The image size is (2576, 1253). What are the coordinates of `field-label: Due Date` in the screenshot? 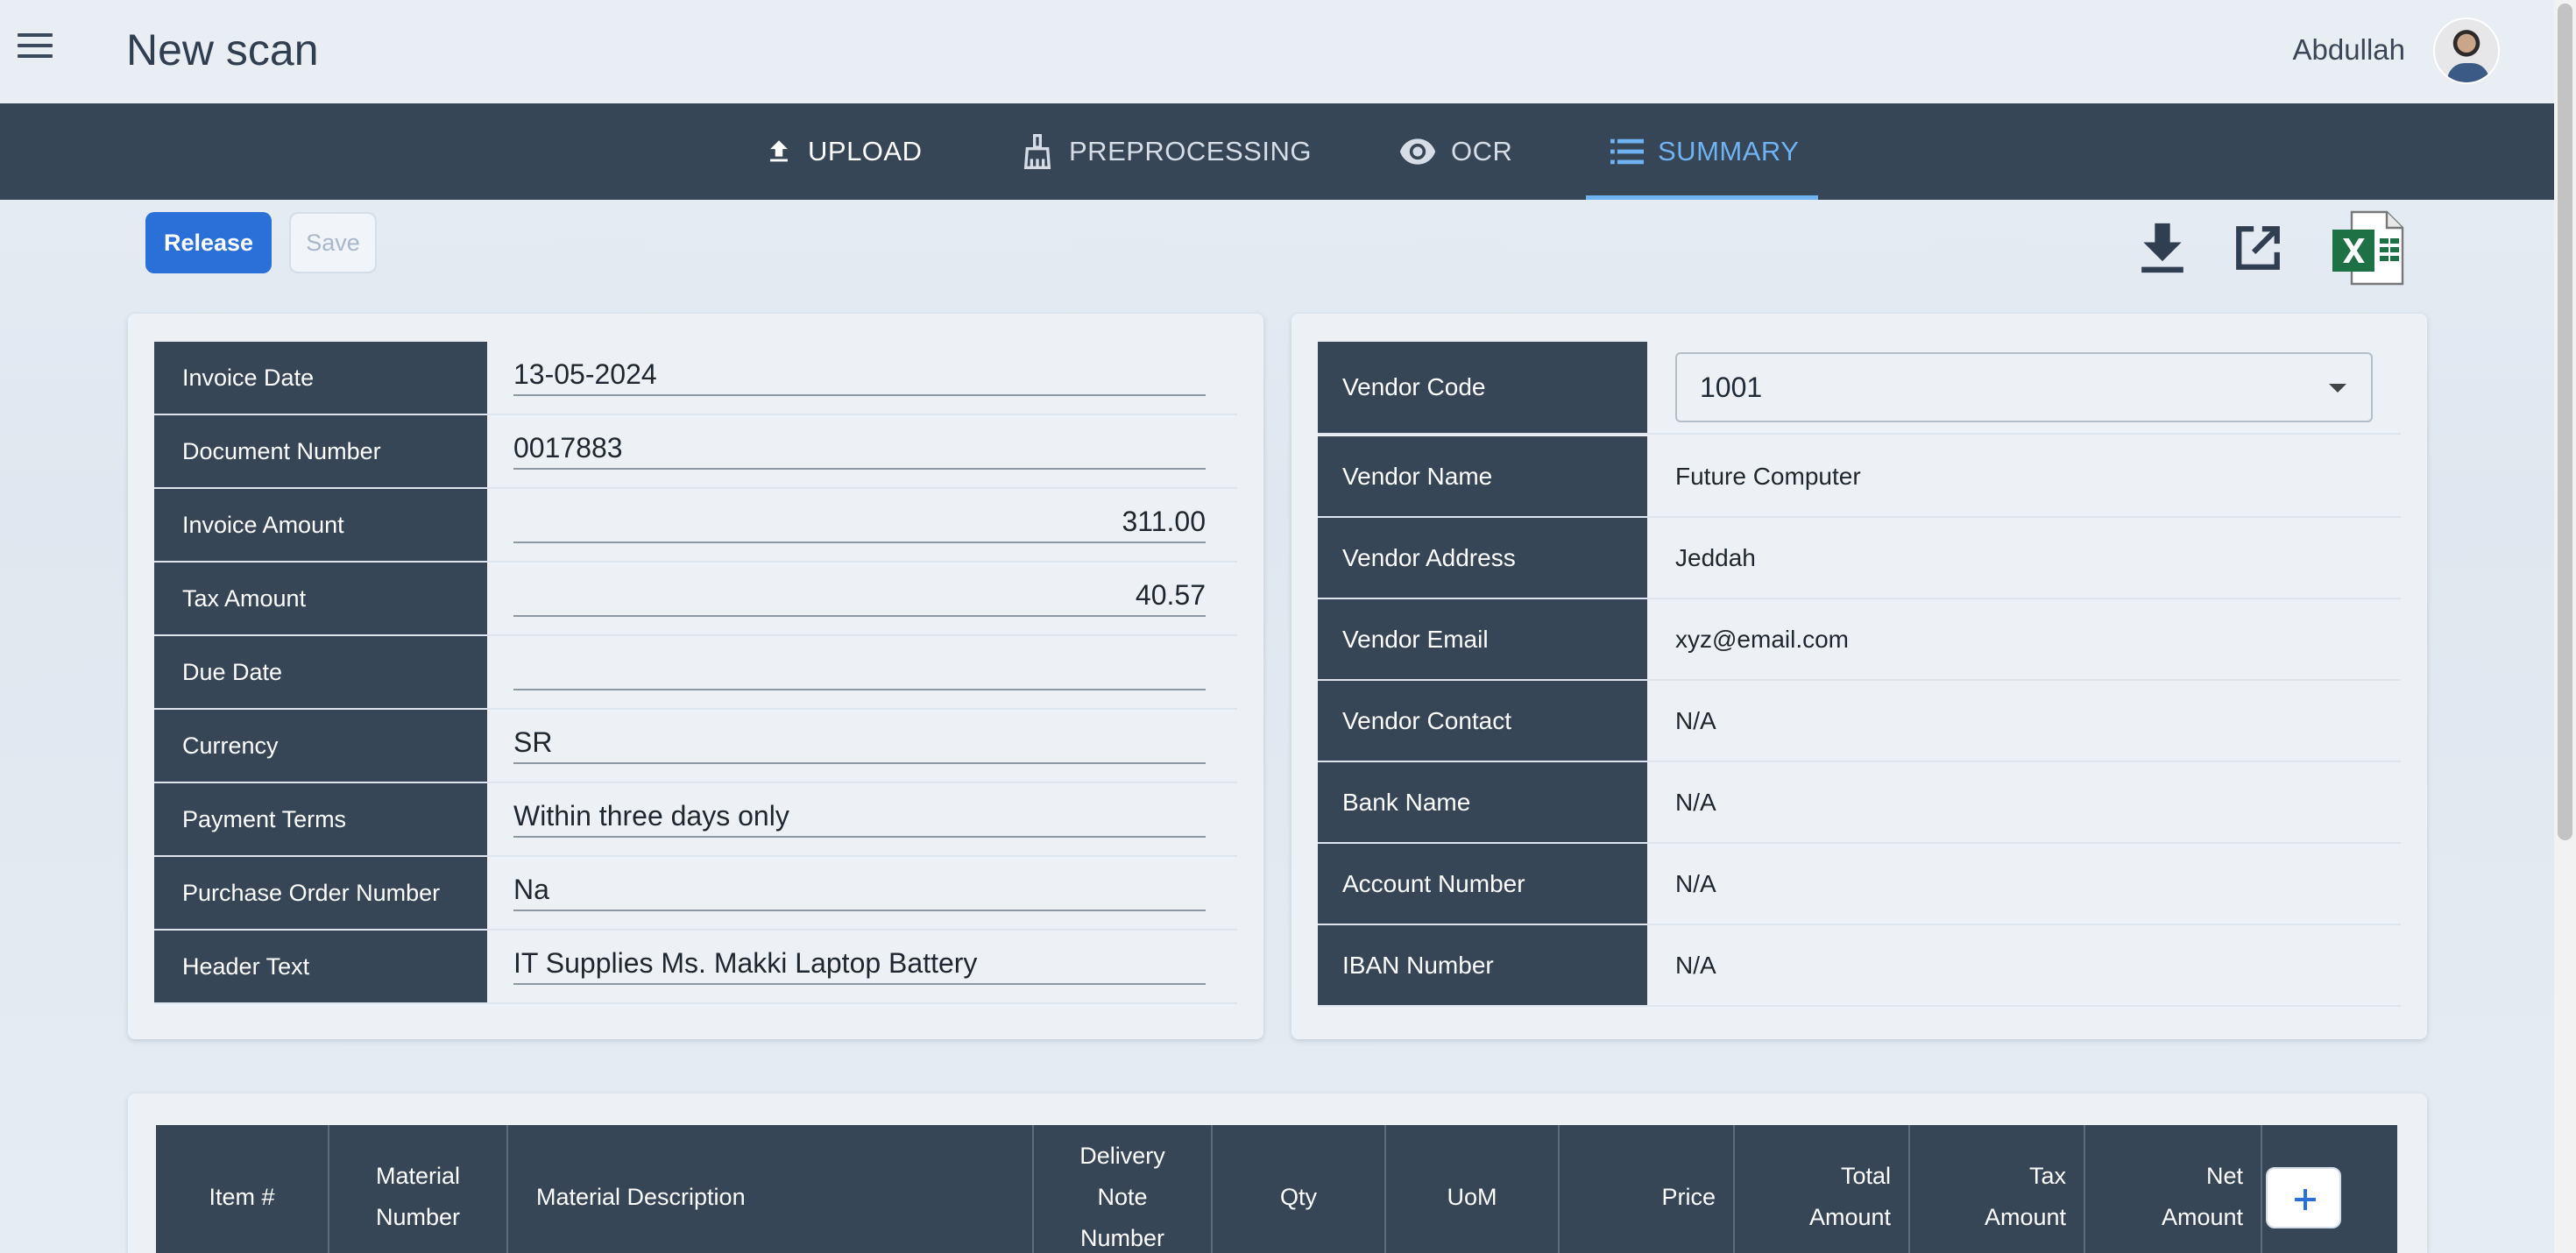 It's located at (320, 672).